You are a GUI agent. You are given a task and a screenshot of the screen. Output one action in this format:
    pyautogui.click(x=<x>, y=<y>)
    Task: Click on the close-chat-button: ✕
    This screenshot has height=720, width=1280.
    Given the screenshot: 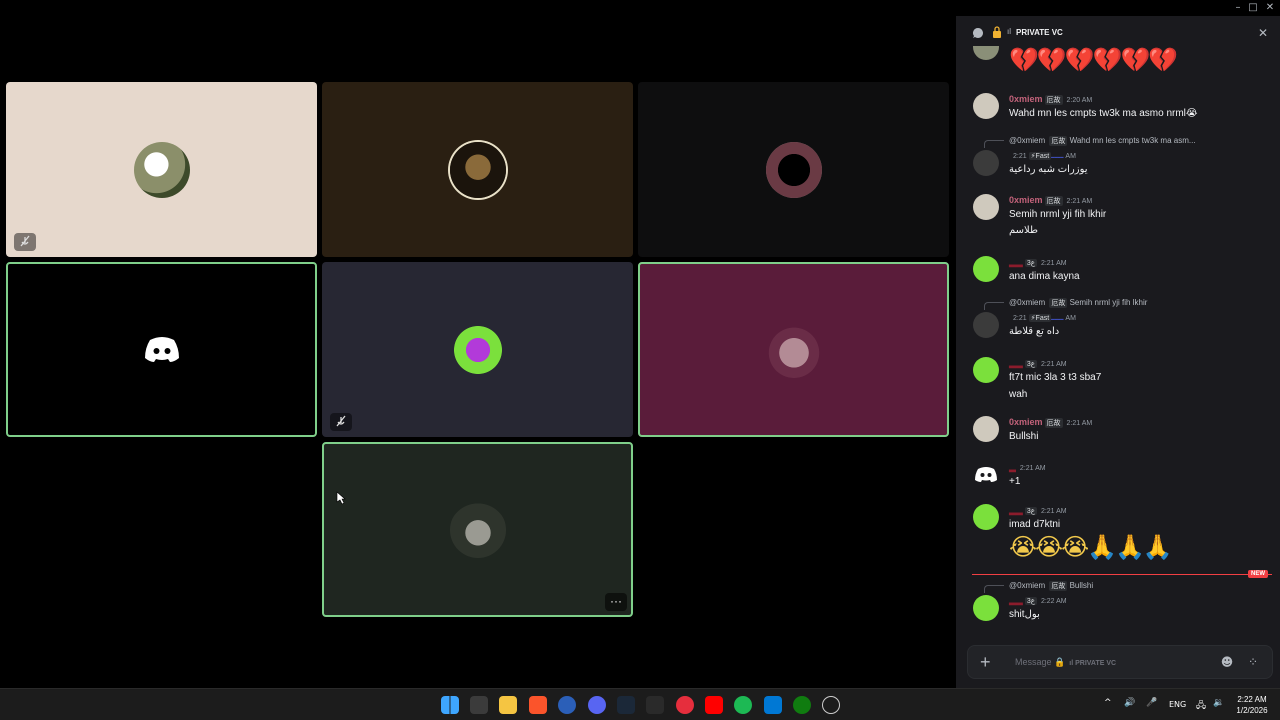 What is the action you would take?
    pyautogui.click(x=1263, y=33)
    